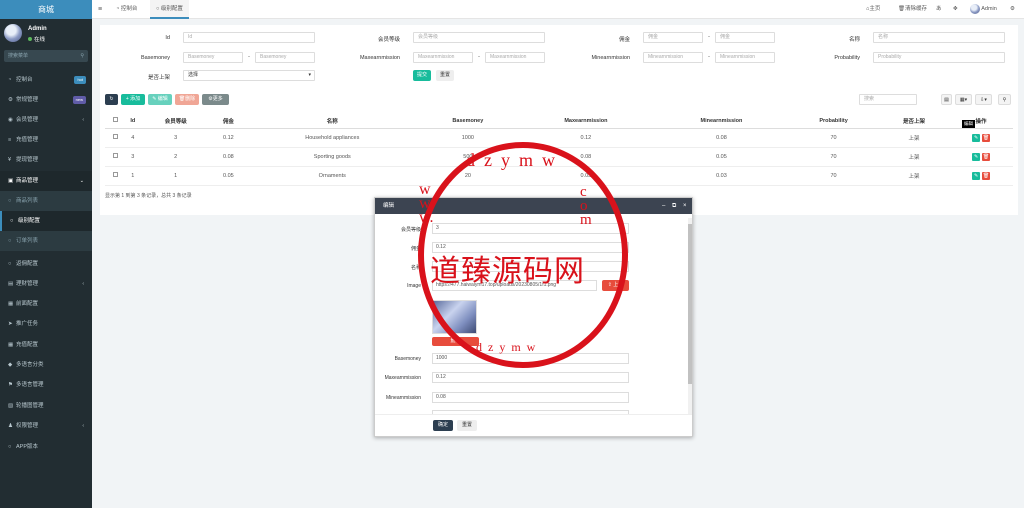 The height and width of the screenshot is (508, 1024). I want to click on menu-toggle-icon: ≡, so click(100, 9).